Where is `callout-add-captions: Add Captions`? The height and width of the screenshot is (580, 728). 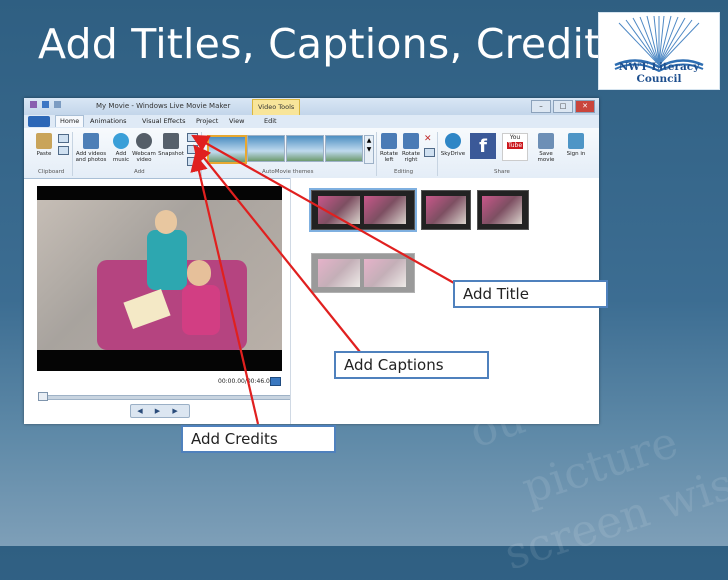 callout-add-captions: Add Captions is located at coordinates (411, 365).